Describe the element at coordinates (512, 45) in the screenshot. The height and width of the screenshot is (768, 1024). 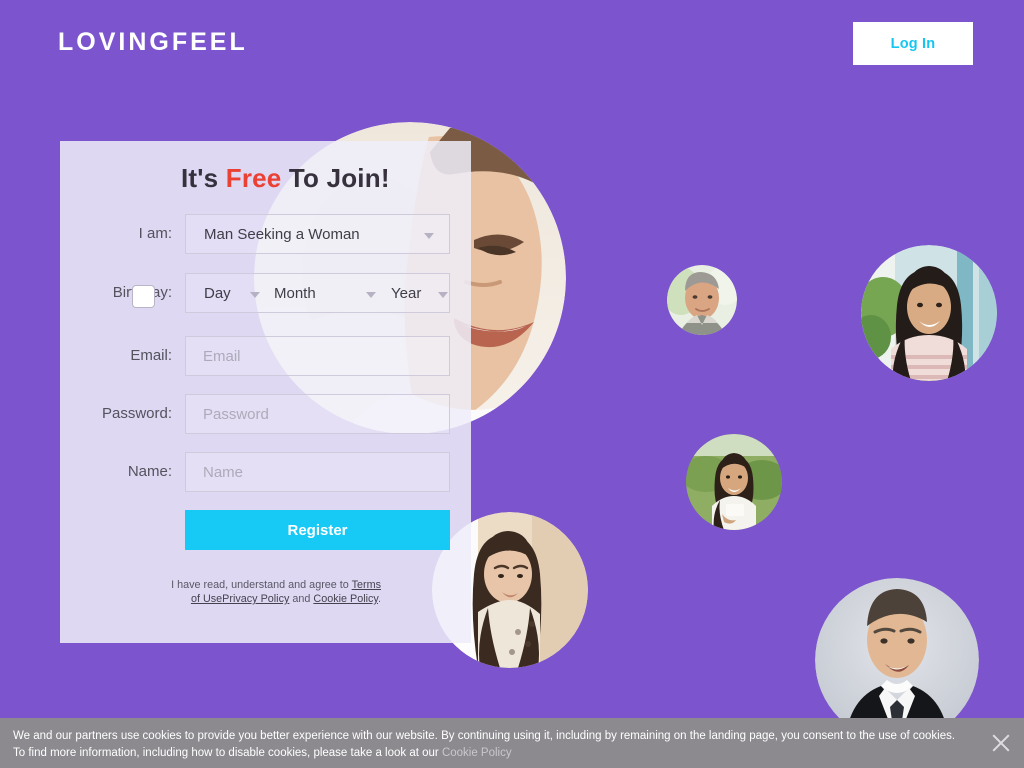
I see `site-header: LOVINGFEEL Log In` at that location.